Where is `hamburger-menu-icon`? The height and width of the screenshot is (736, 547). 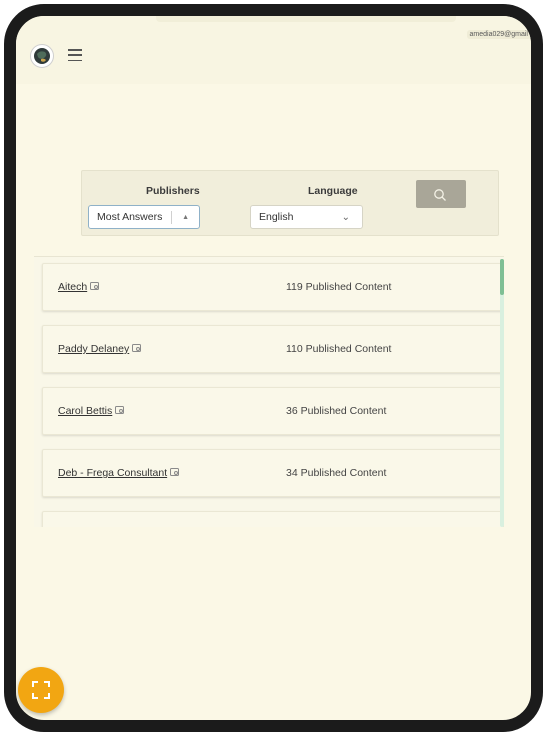
hamburger-menu-icon is located at coordinates (75, 55).